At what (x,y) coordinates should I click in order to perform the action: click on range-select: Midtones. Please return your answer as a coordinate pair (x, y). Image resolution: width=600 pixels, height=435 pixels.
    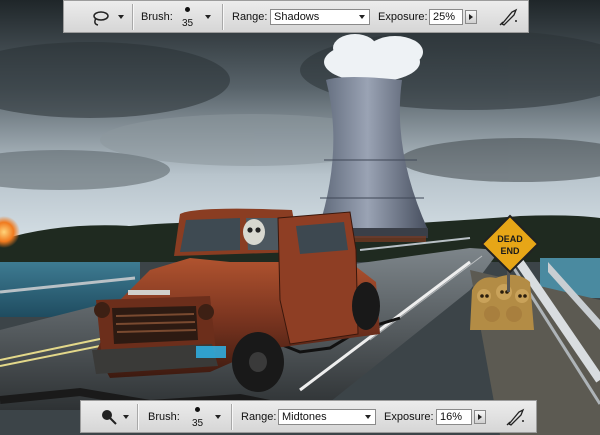
    Looking at the image, I should click on (327, 417).